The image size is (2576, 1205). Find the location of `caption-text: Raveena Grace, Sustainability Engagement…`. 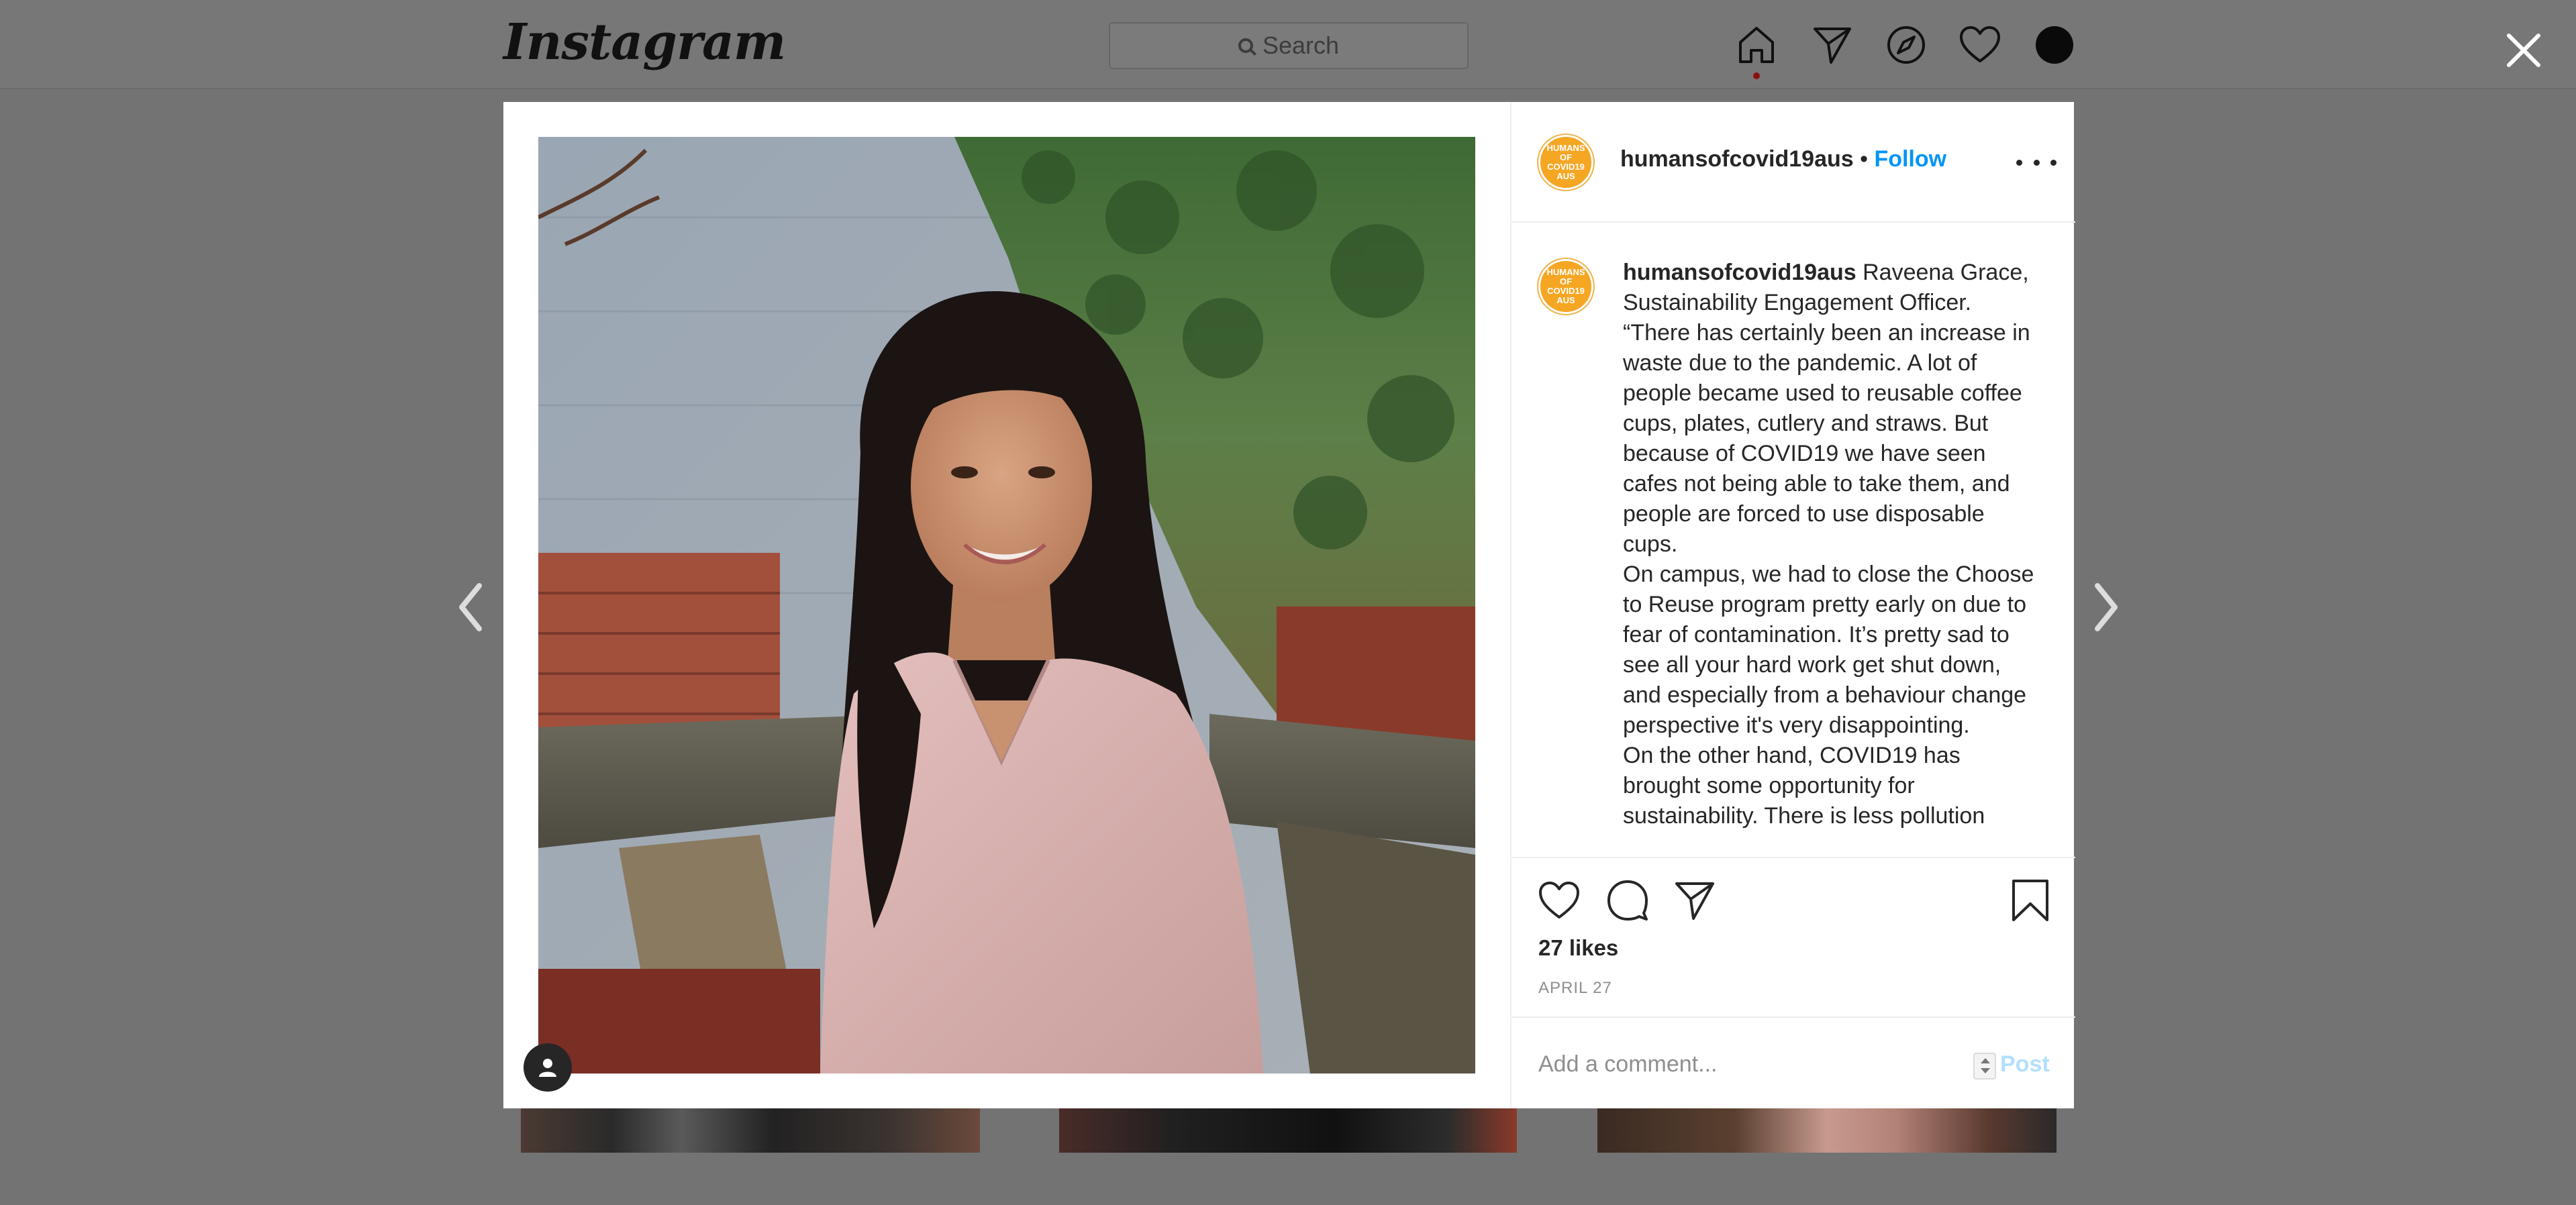

caption-text: Raveena Grace, Sustainability Engagement… is located at coordinates (1826, 408).